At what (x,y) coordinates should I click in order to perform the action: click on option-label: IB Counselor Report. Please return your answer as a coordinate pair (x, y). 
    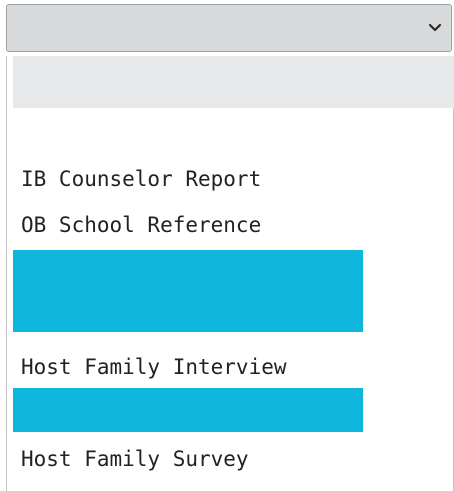
    Looking at the image, I should click on (141, 179).